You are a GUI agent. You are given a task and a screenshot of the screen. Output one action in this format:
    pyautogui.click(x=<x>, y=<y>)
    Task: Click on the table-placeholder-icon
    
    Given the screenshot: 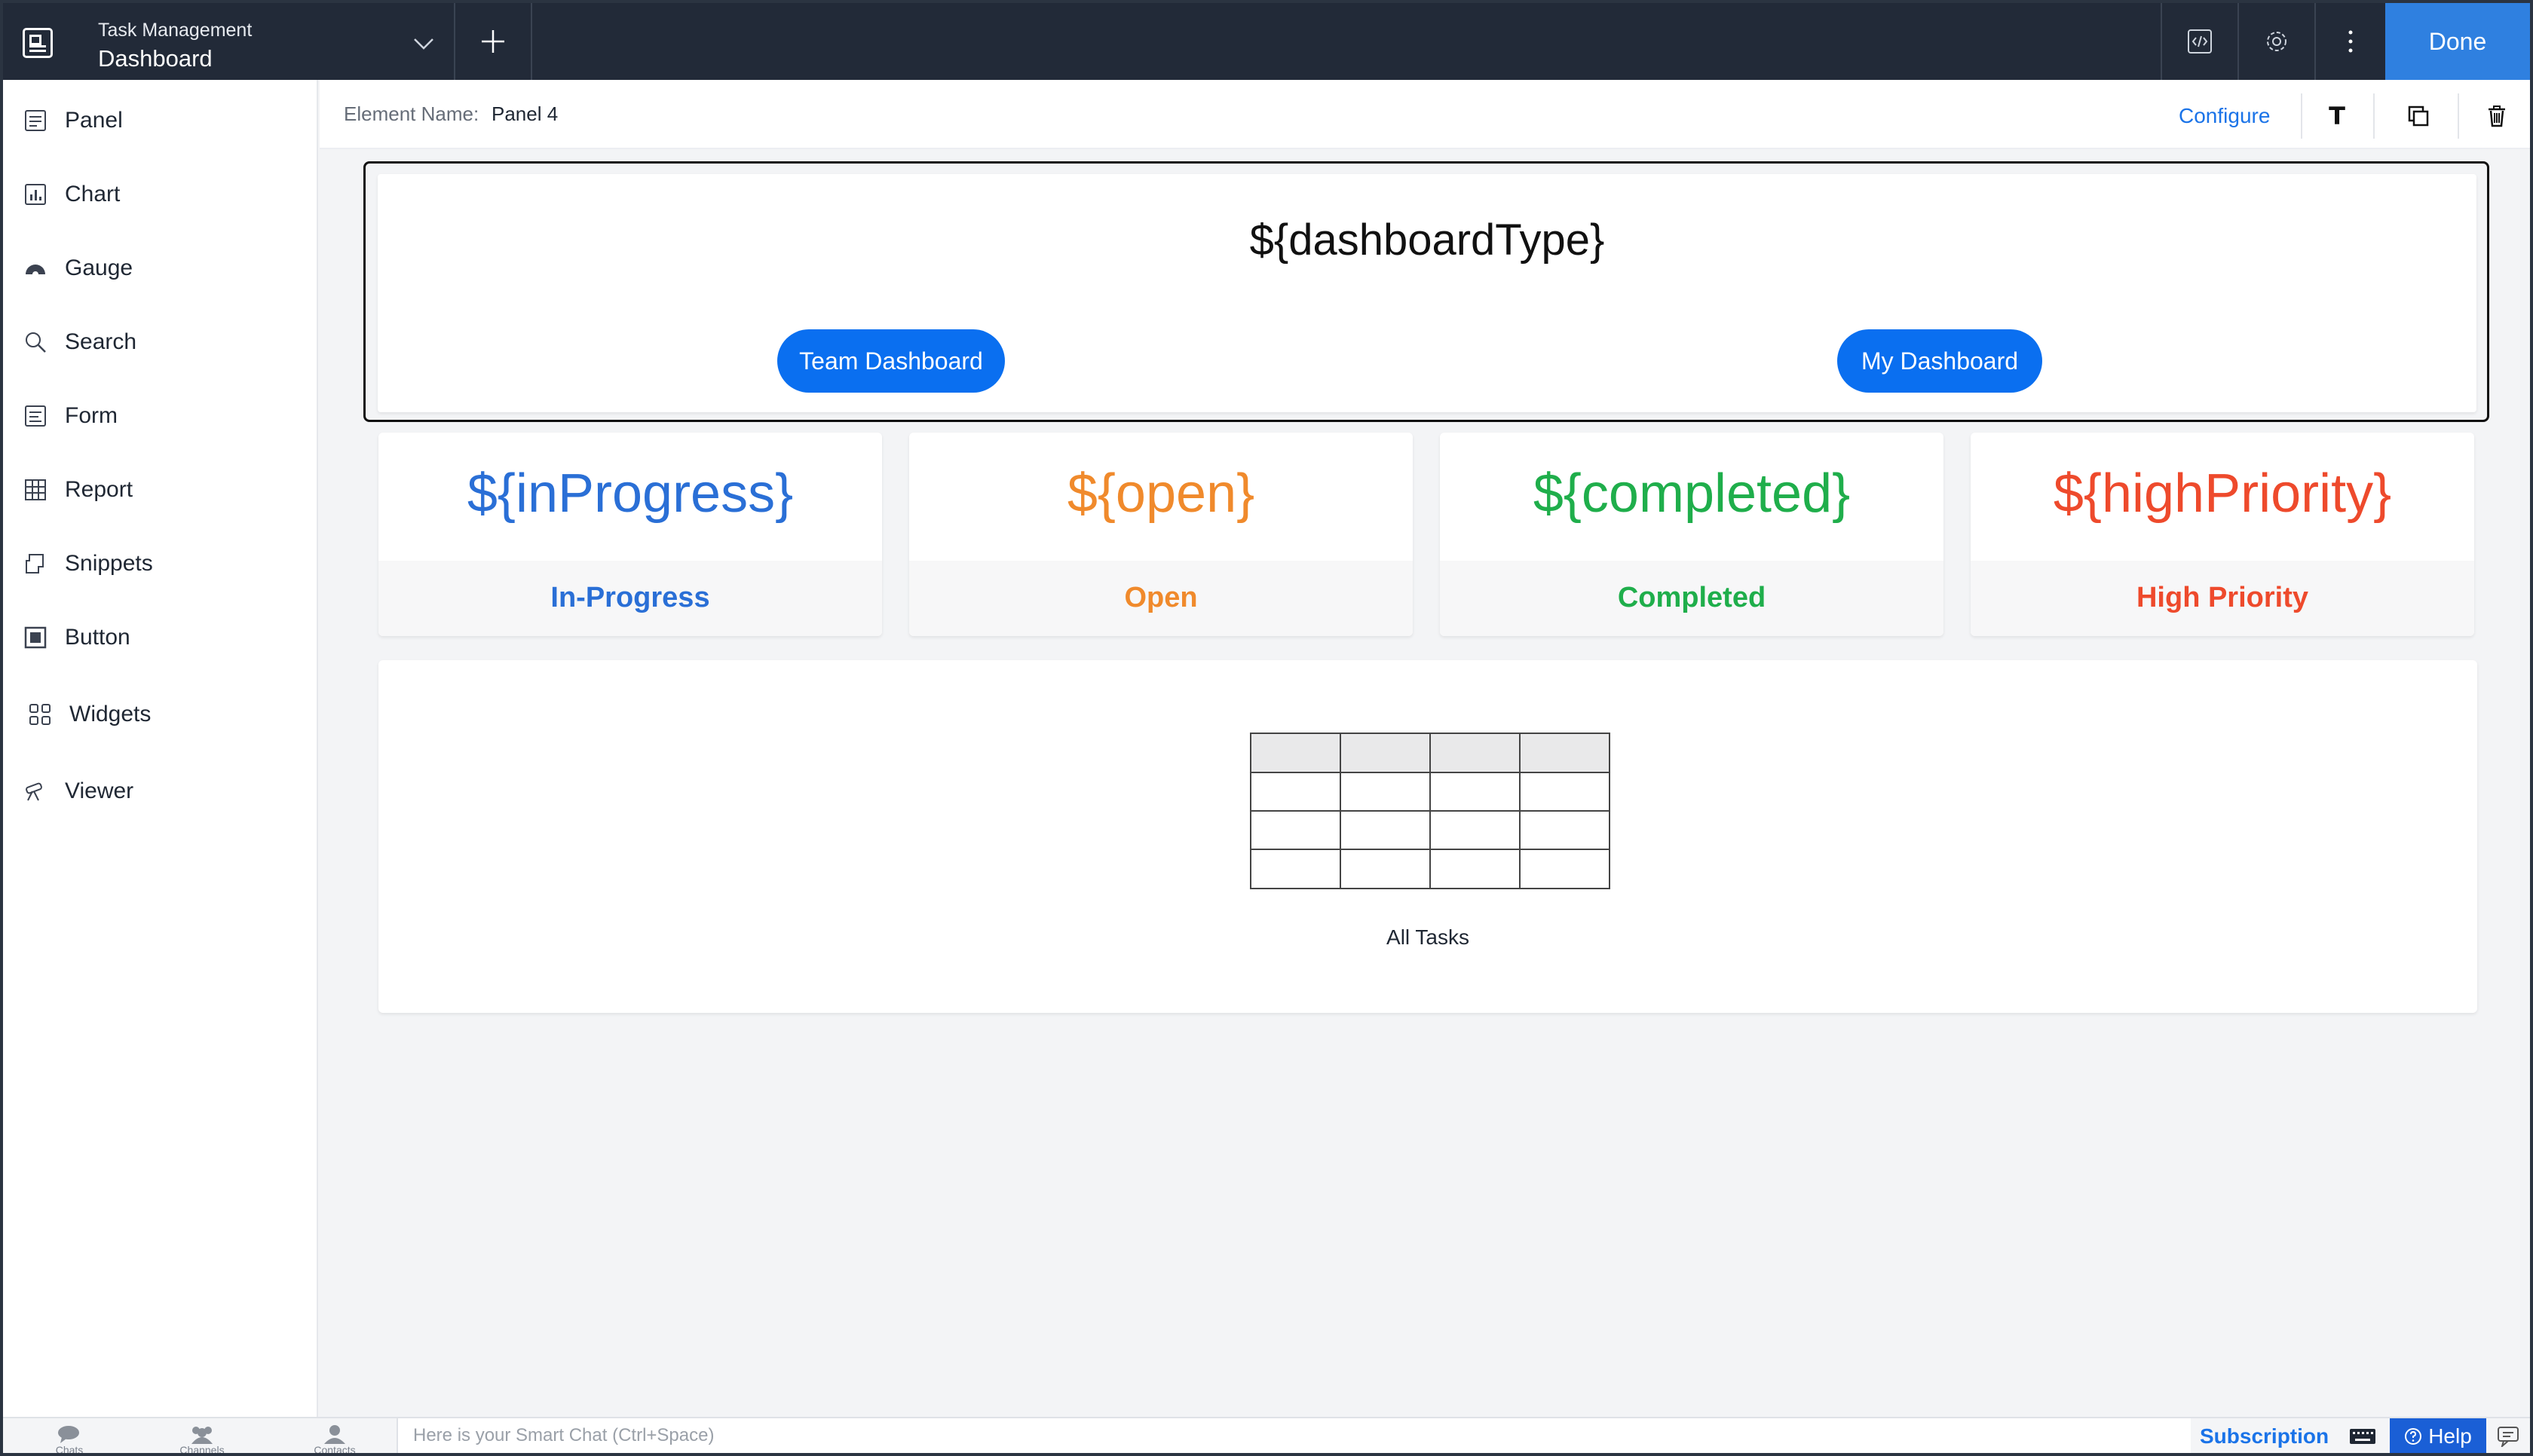 What is the action you would take?
    pyautogui.click(x=1430, y=811)
    